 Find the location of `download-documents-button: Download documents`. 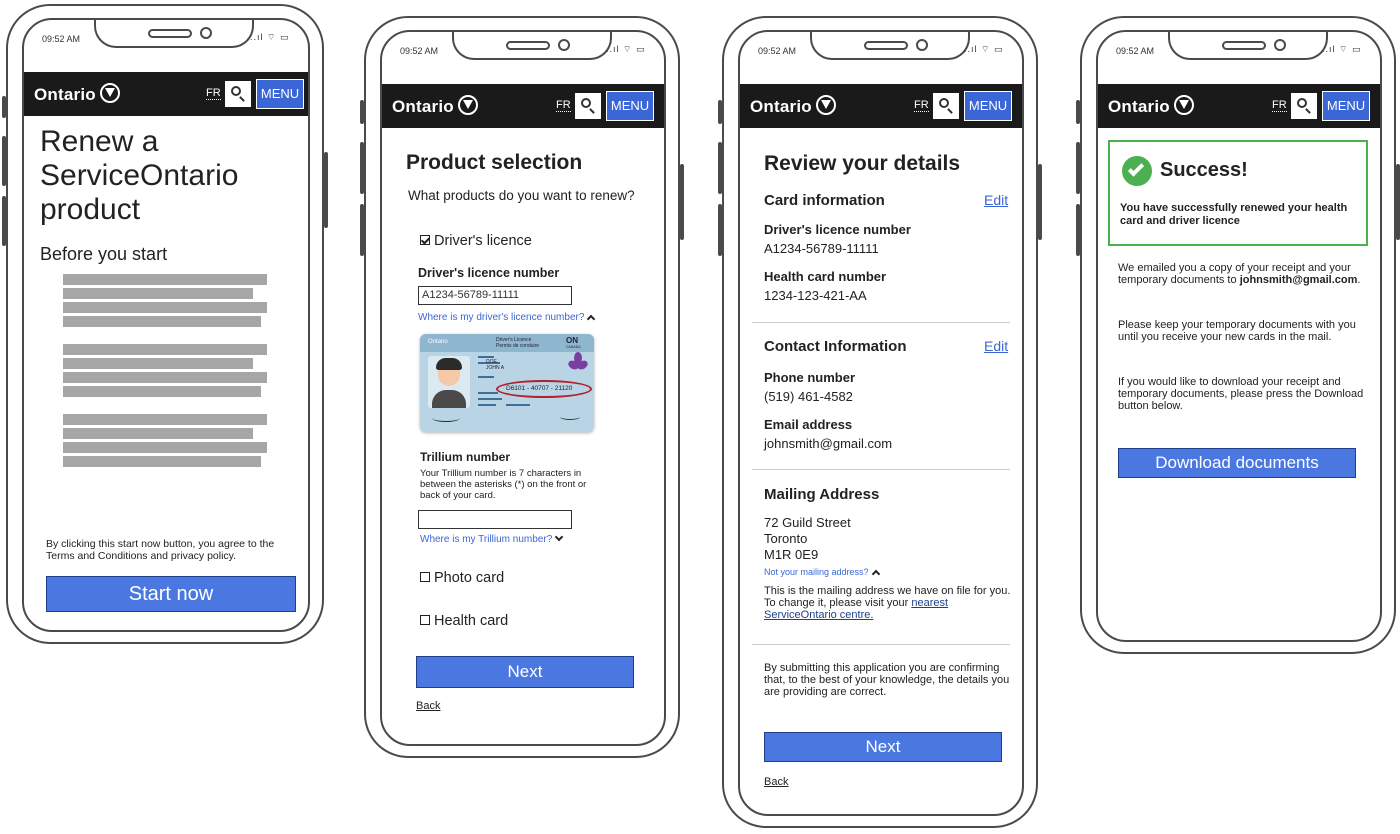

download-documents-button: Download documents is located at coordinates (1237, 463).